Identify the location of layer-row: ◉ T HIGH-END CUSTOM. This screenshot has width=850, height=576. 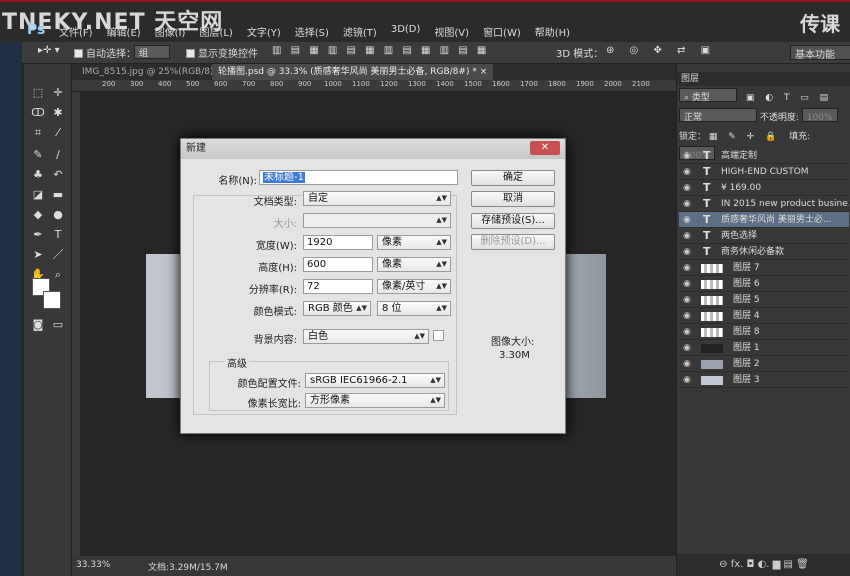
(764, 172).